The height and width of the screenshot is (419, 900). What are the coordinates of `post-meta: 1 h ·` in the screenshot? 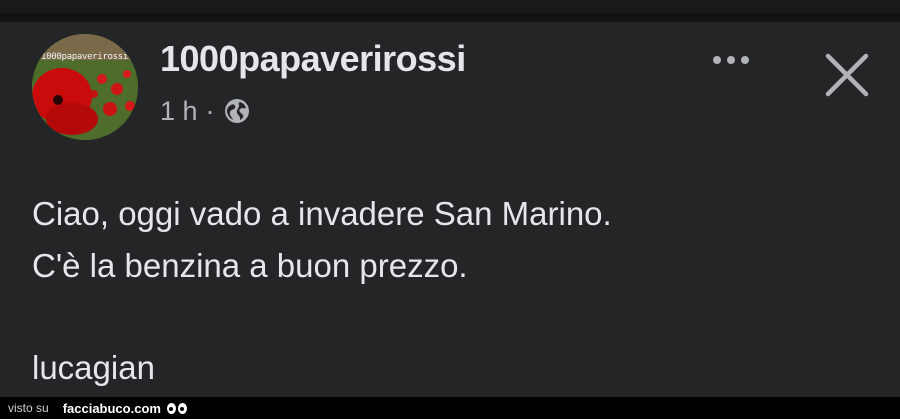 It's located at (205, 111).